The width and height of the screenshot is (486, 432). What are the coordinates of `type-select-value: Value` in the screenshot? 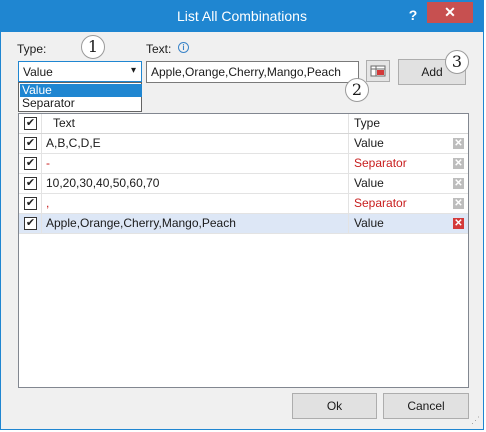 It's located at (38, 72).